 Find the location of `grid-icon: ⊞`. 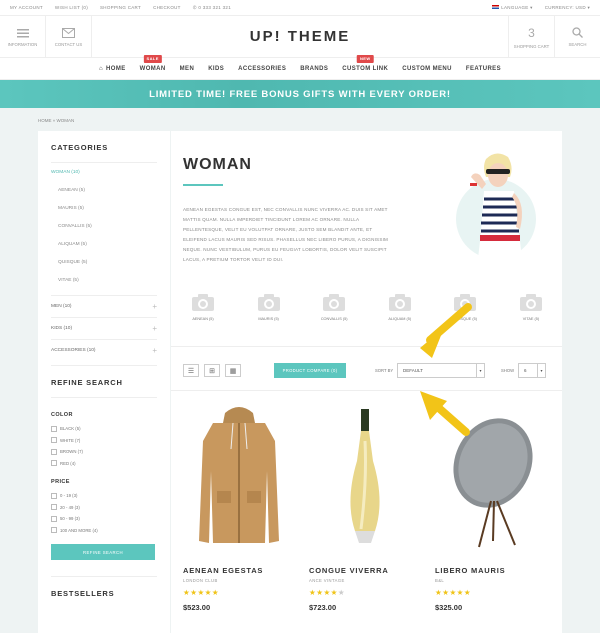

grid-icon: ⊞ is located at coordinates (212, 371).